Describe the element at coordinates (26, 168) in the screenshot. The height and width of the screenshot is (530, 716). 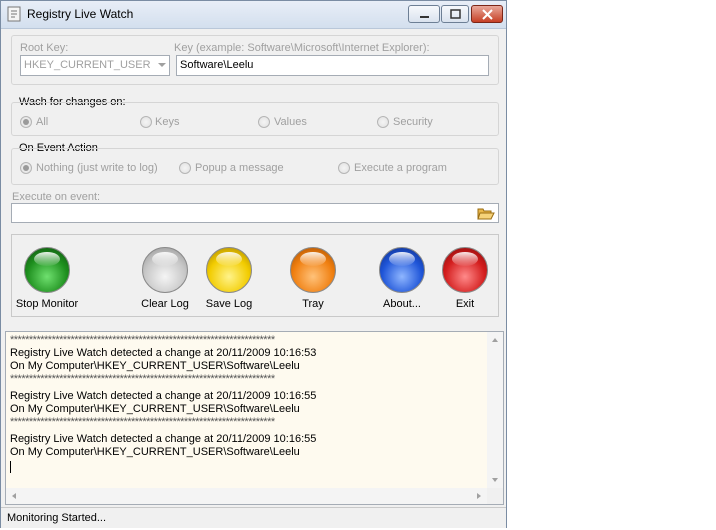
I see `radio-nothing` at that location.